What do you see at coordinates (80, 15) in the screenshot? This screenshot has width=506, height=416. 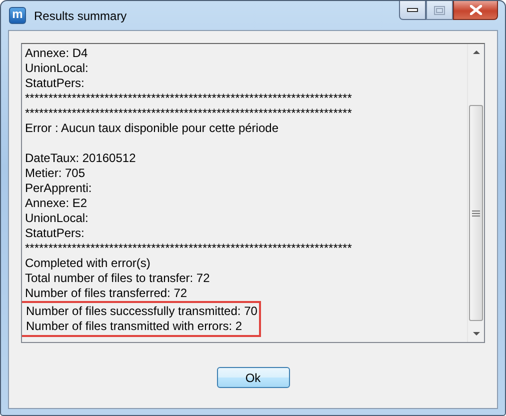 I see `window-title: Results summary` at bounding box center [80, 15].